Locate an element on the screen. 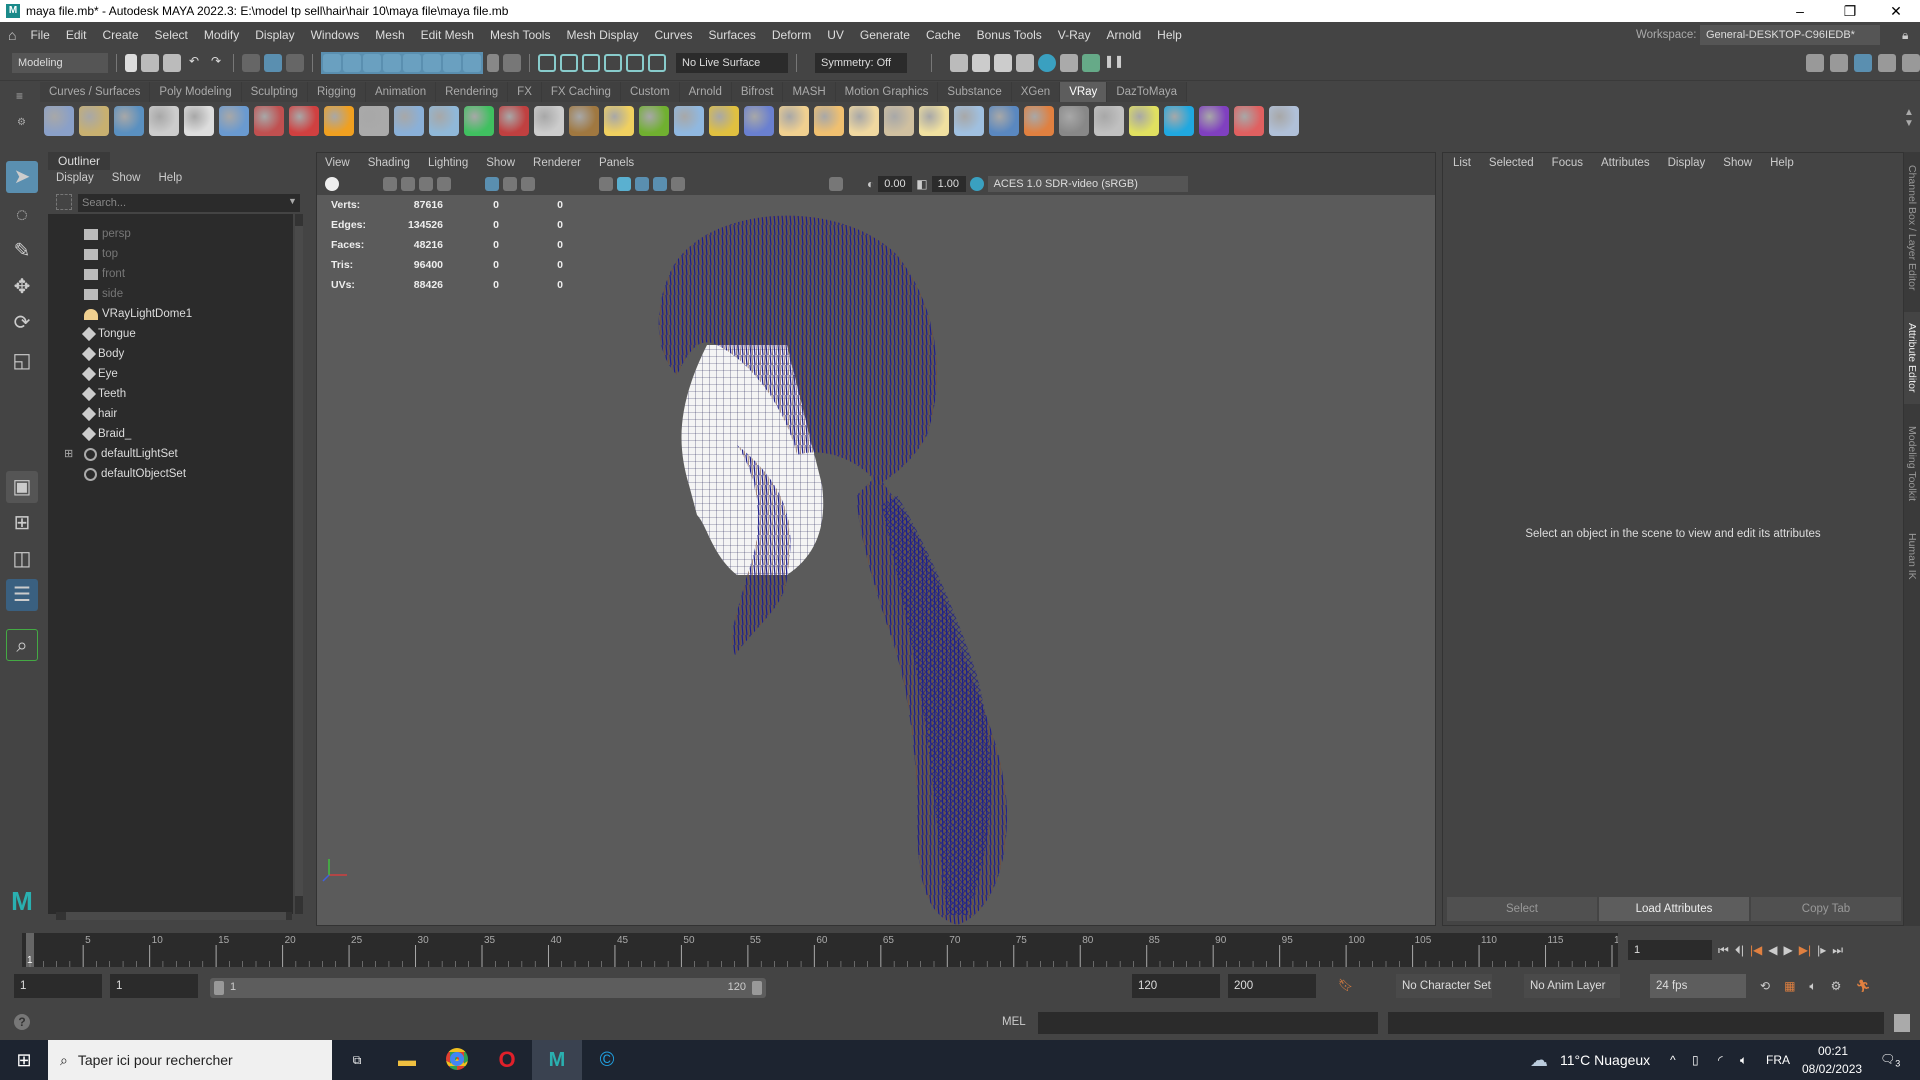 The width and height of the screenshot is (1920, 1080). menu-display: Display is located at coordinates (274, 35).